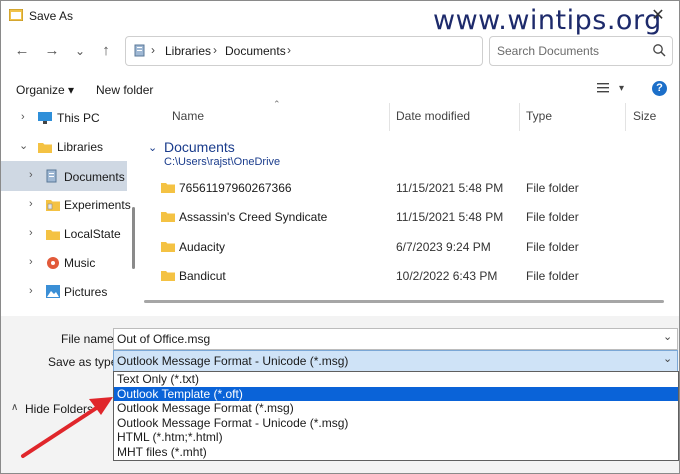 Image resolution: width=680 pixels, height=474 pixels. Describe the element at coordinates (133, 238) in the screenshot. I see `nav-pane-scrollbar` at that location.